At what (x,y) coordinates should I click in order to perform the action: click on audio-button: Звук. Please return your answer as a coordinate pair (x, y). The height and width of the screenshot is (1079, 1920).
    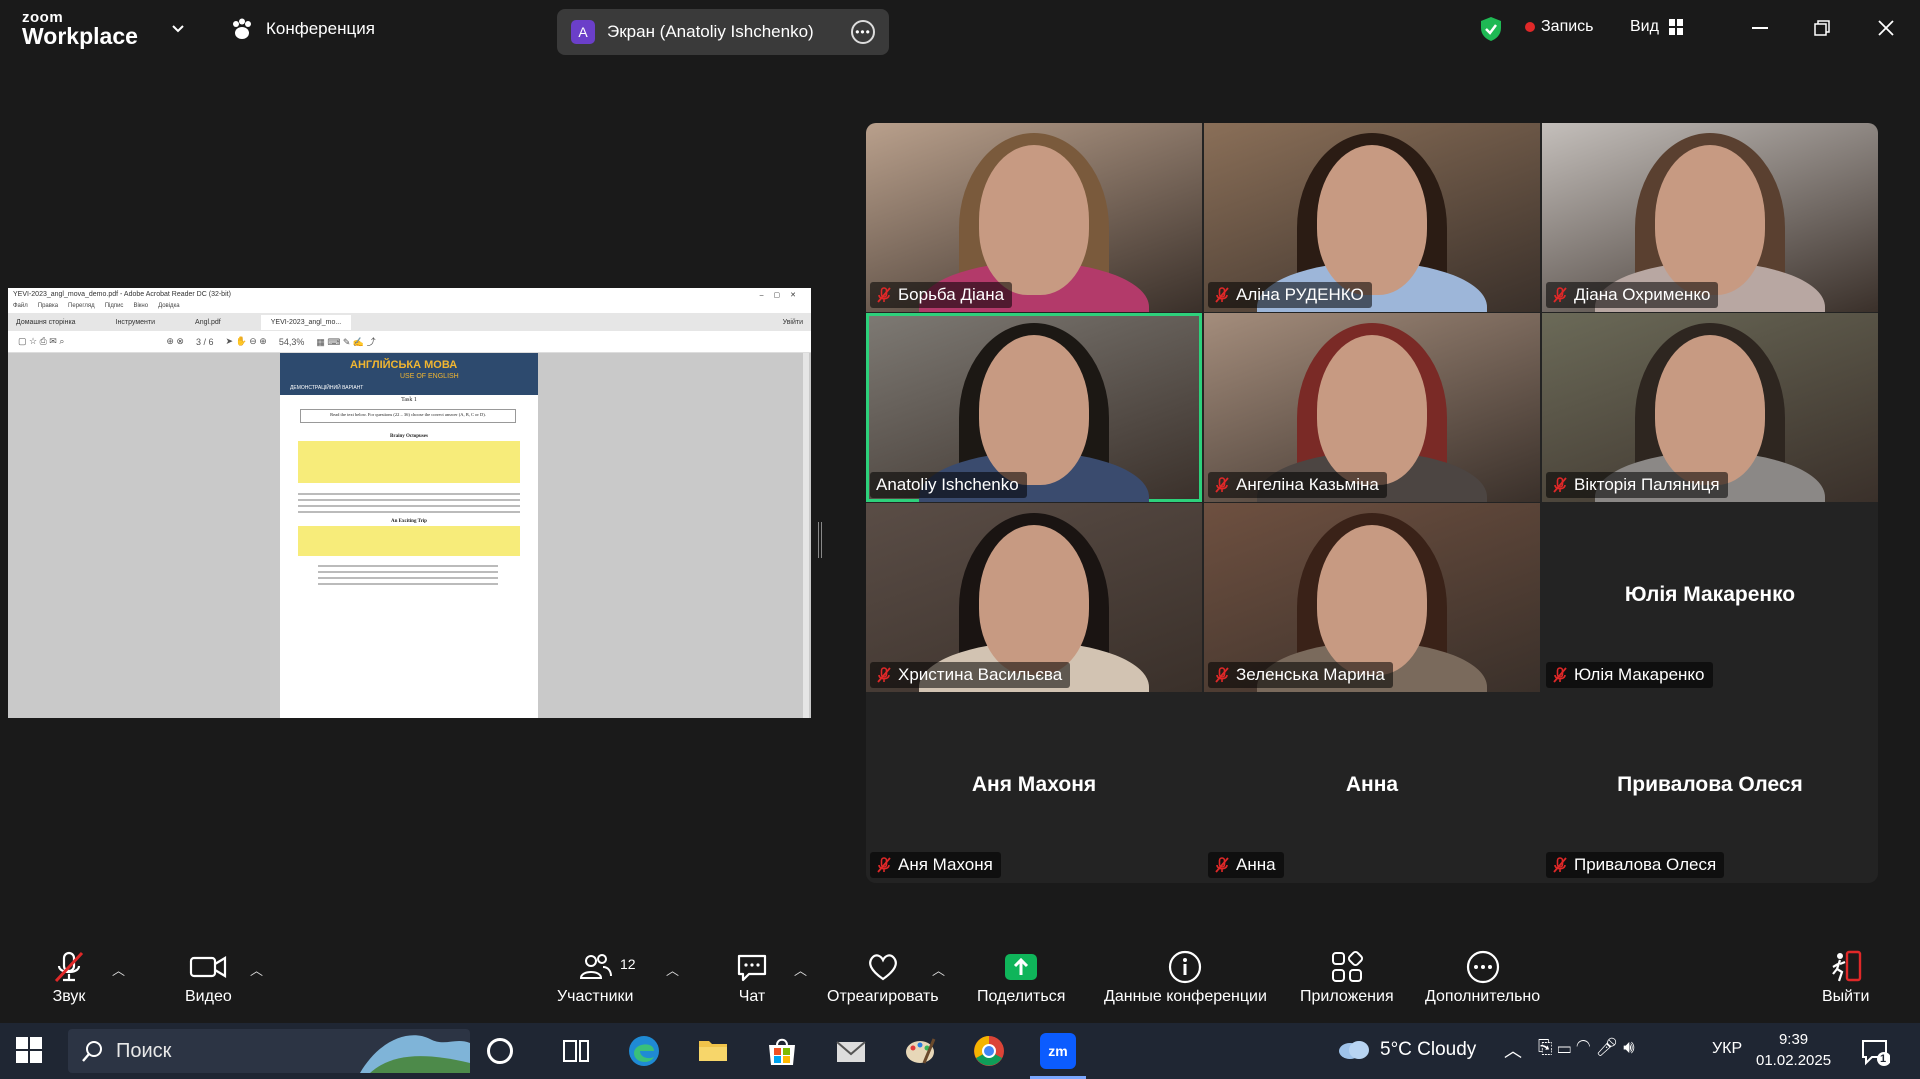
    Looking at the image, I should click on (69, 978).